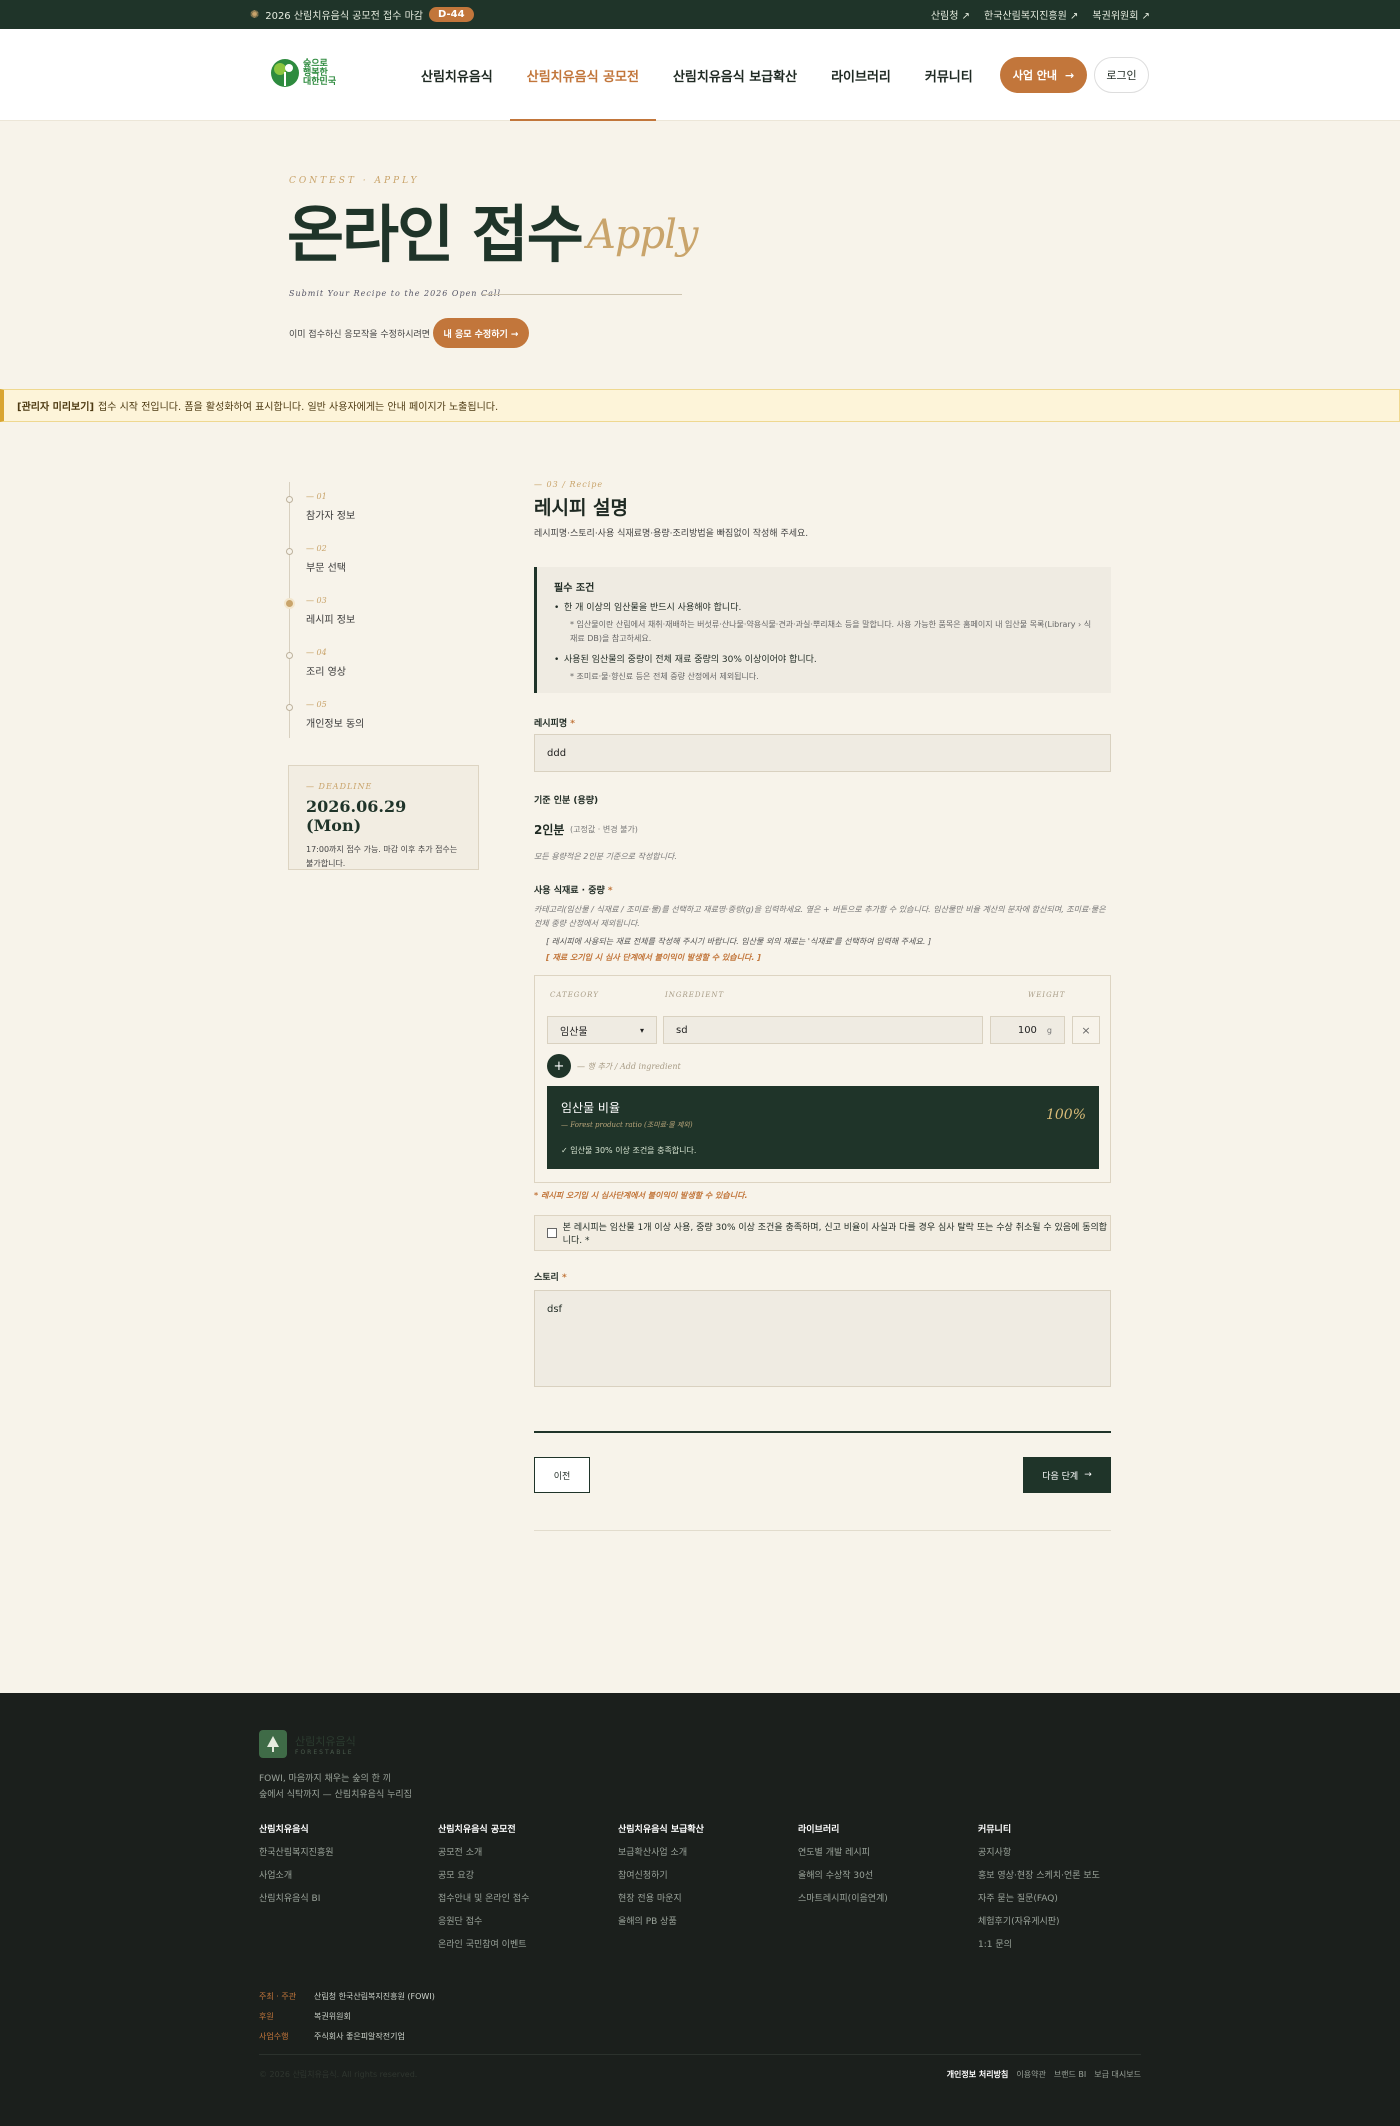 Image resolution: width=1400 pixels, height=2126 pixels. What do you see at coordinates (735, 75) in the screenshot?
I see `nav-item-spread: 산림치유음식 보급확산` at bounding box center [735, 75].